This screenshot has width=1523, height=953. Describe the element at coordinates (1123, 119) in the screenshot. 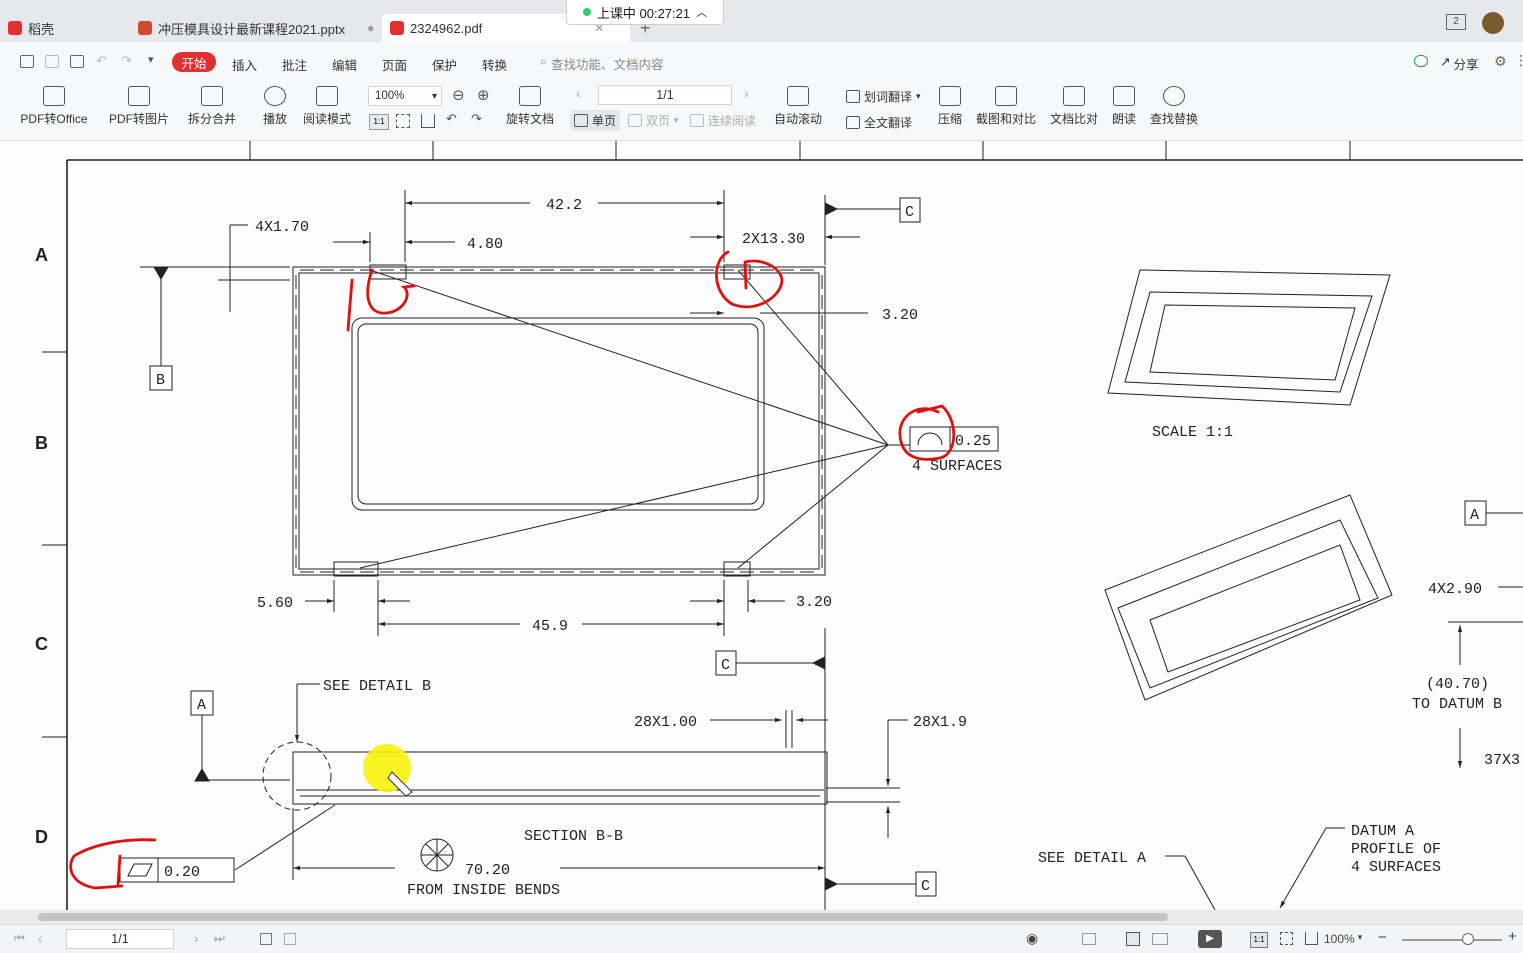

I see `button-label: 朗读` at that location.